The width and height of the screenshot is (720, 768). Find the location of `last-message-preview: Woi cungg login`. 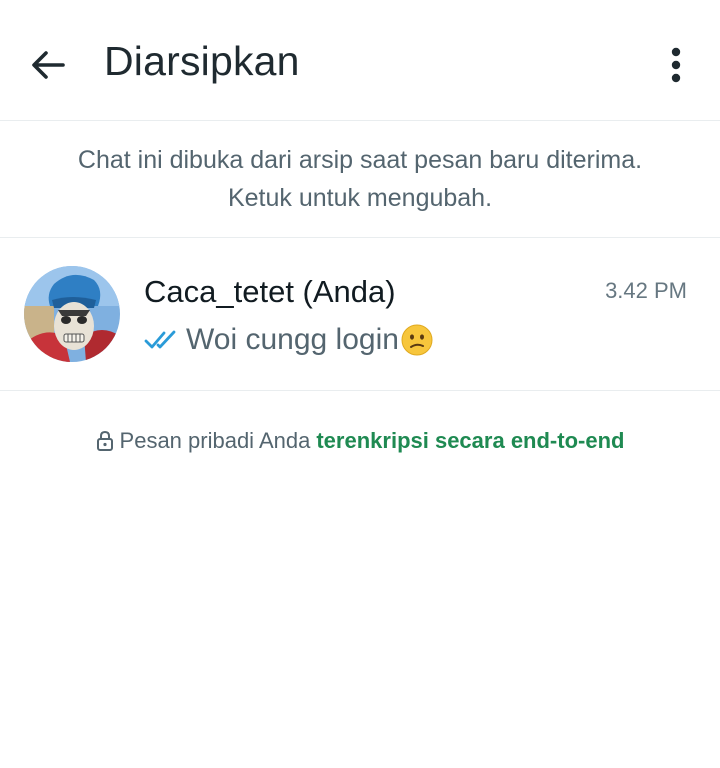

last-message-preview: Woi cungg login is located at coordinates (288, 340).